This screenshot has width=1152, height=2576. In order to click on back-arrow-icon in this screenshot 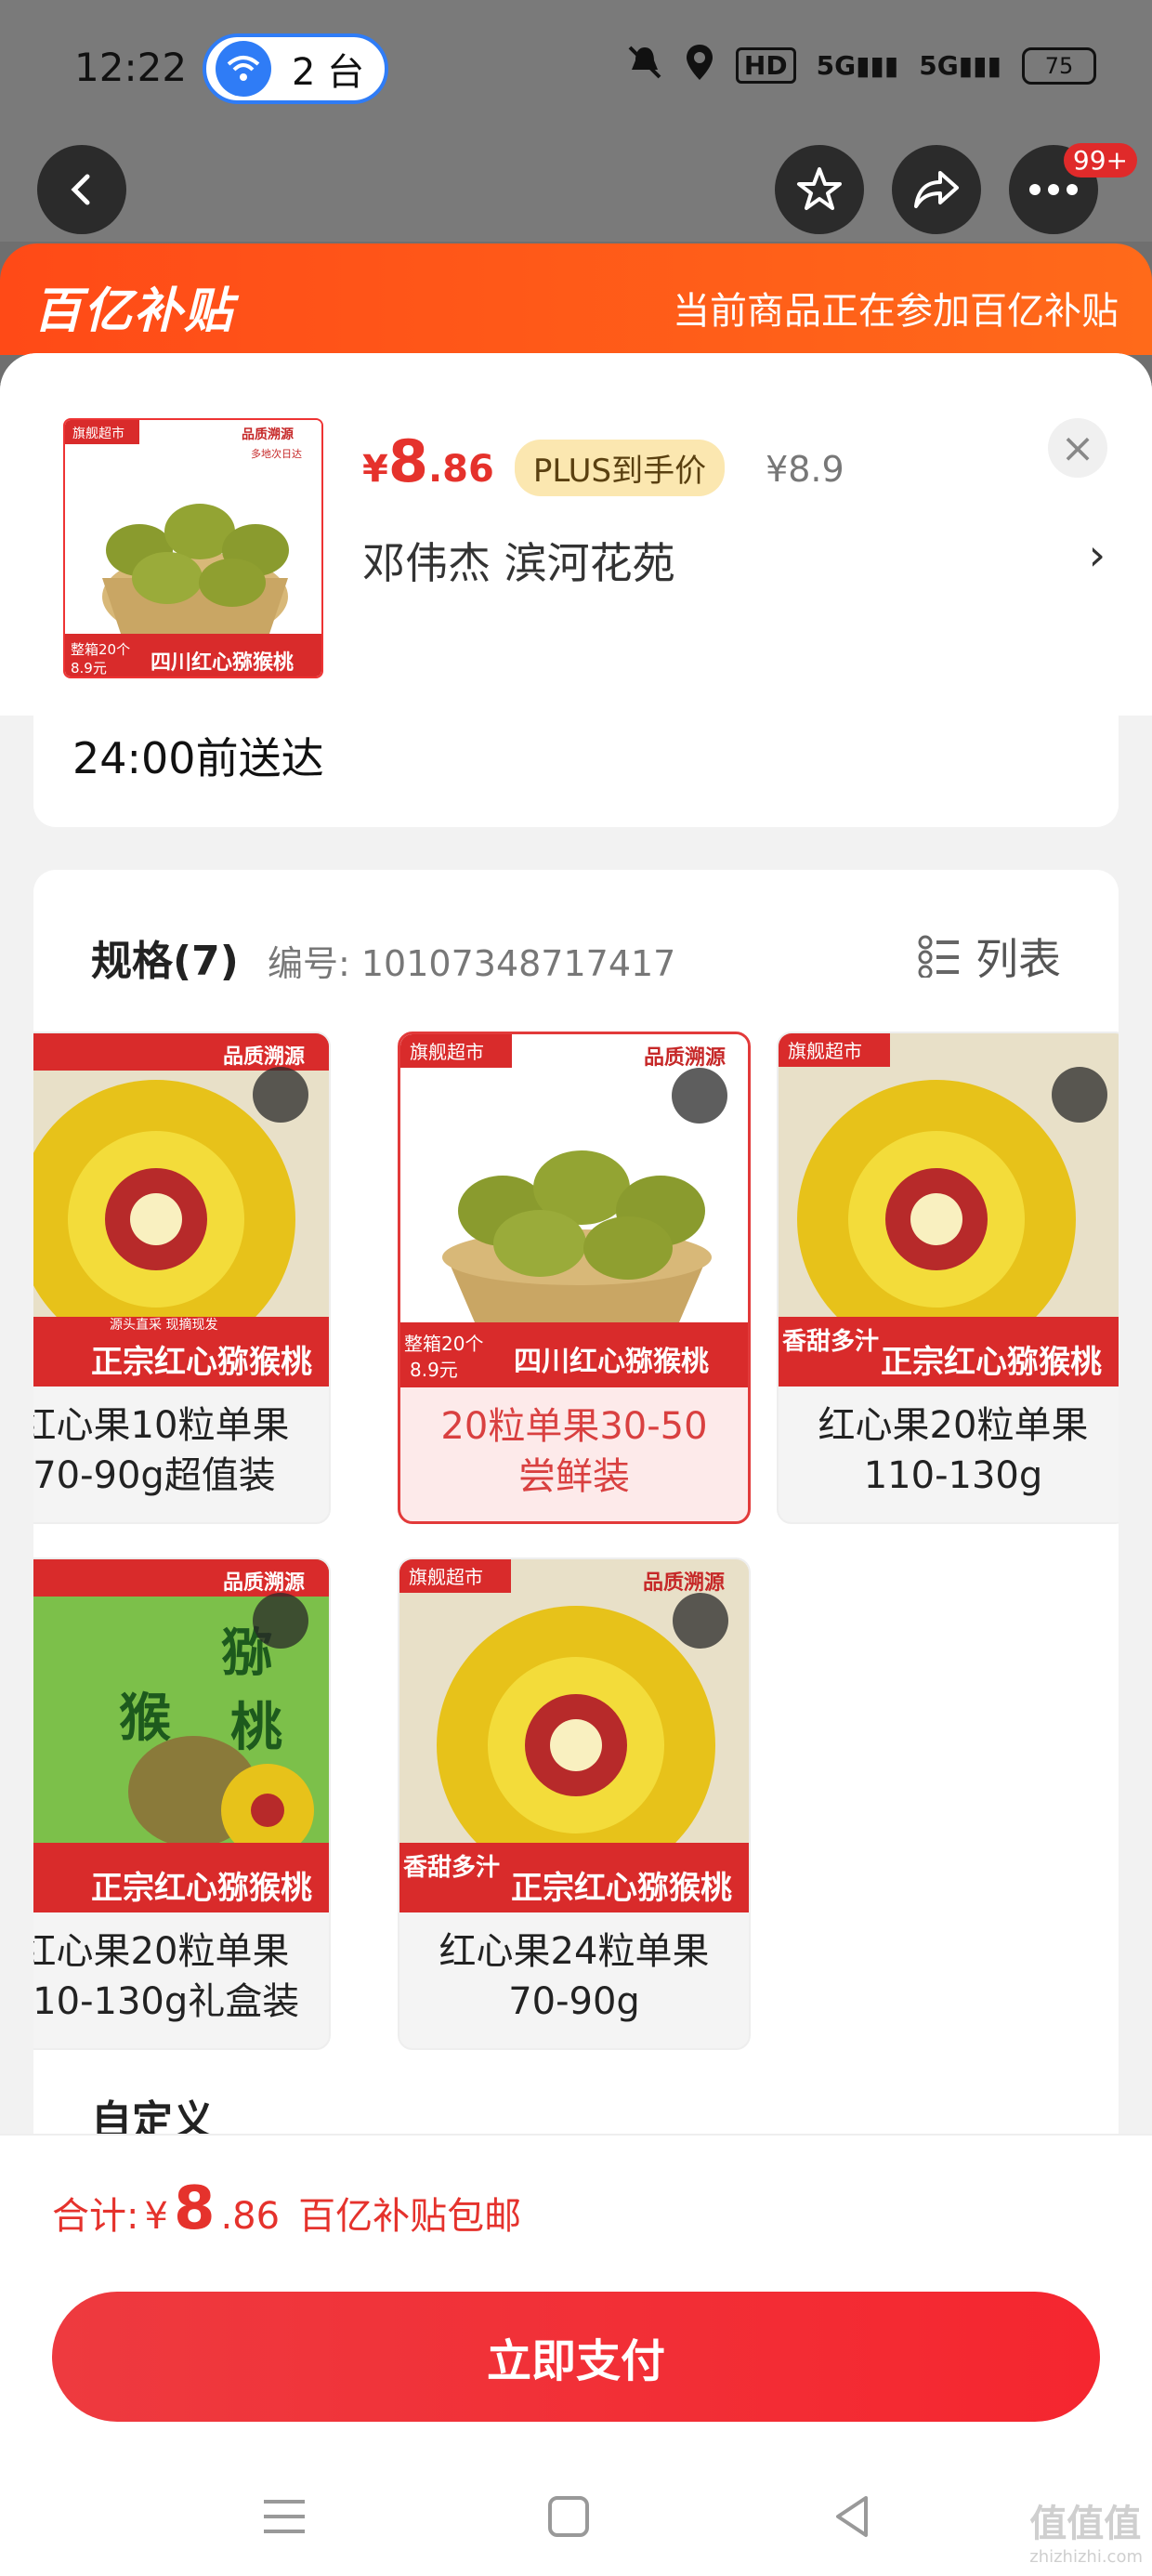, I will do `click(80, 189)`.